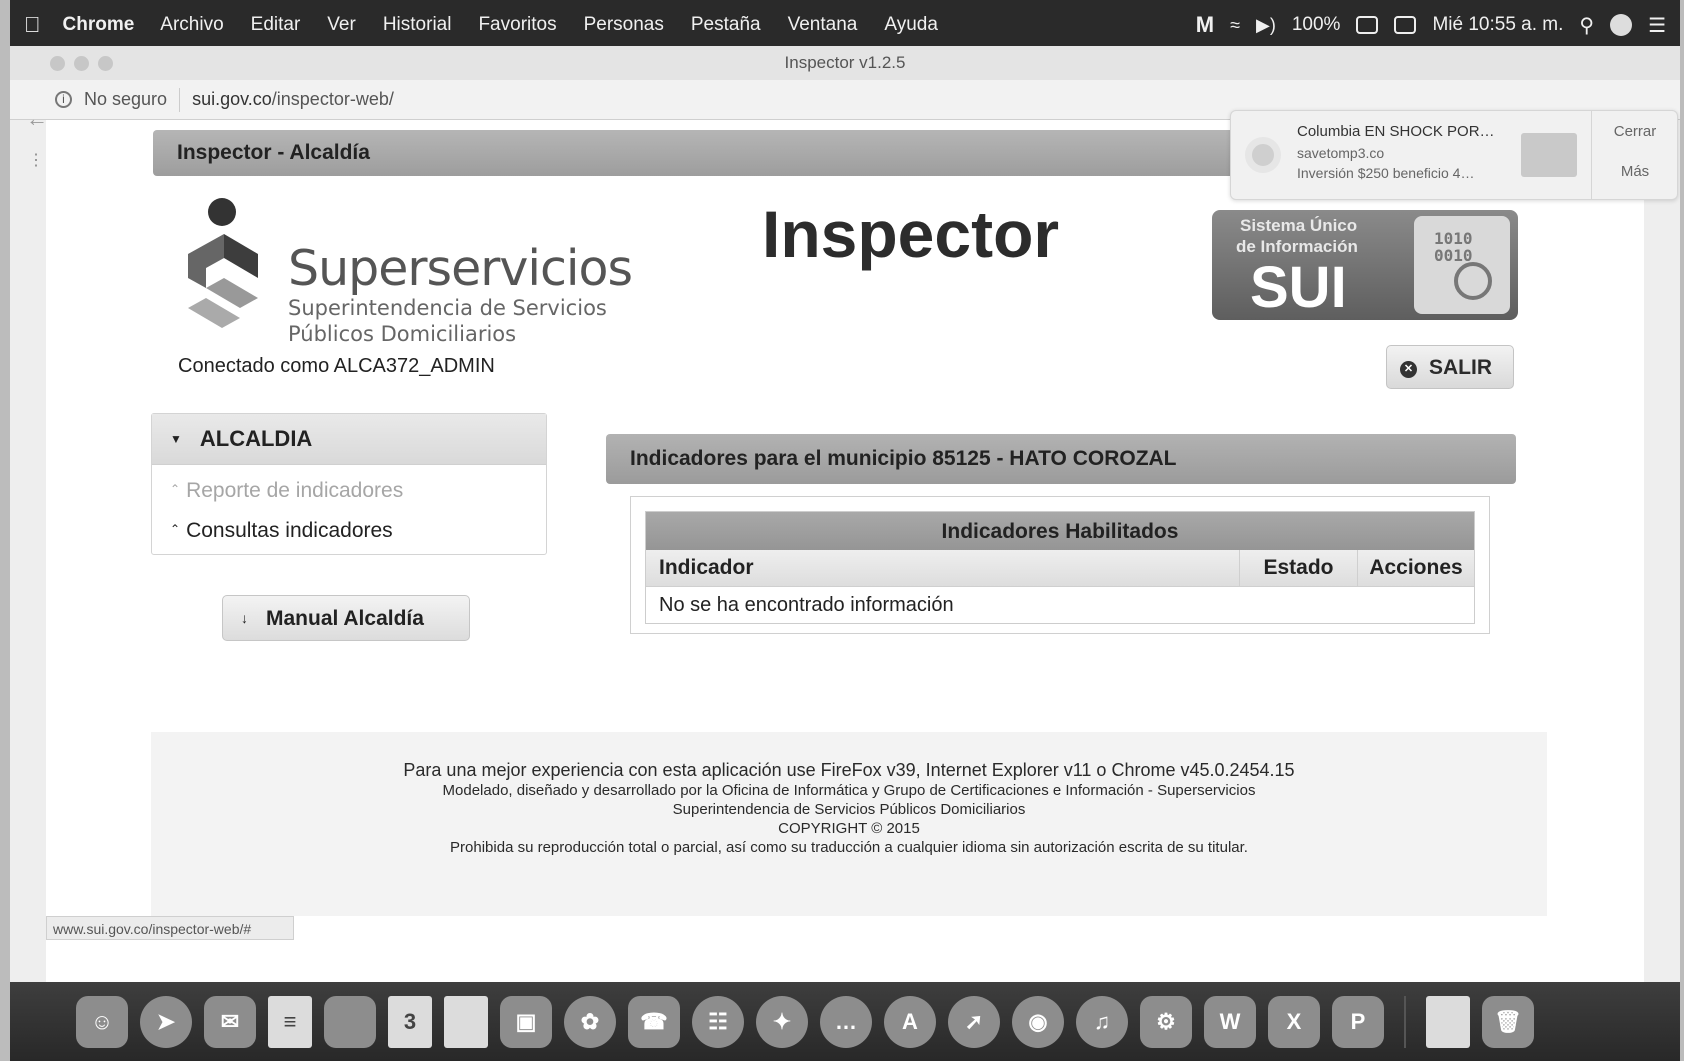  What do you see at coordinates (447, 308) in the screenshot?
I see `logo-subtitle-1: Superintendencia de Servicios` at bounding box center [447, 308].